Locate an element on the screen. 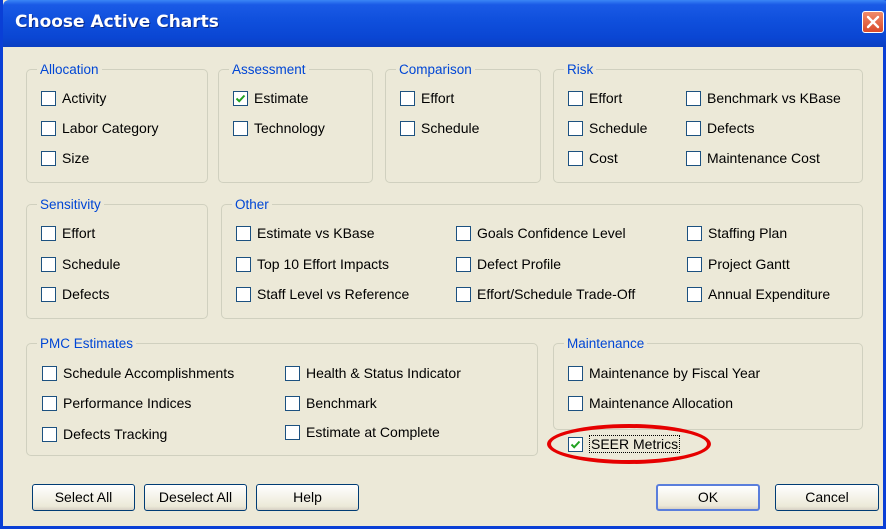 The width and height of the screenshot is (886, 529). checkbox-risk-cost: Cost is located at coordinates (593, 158).